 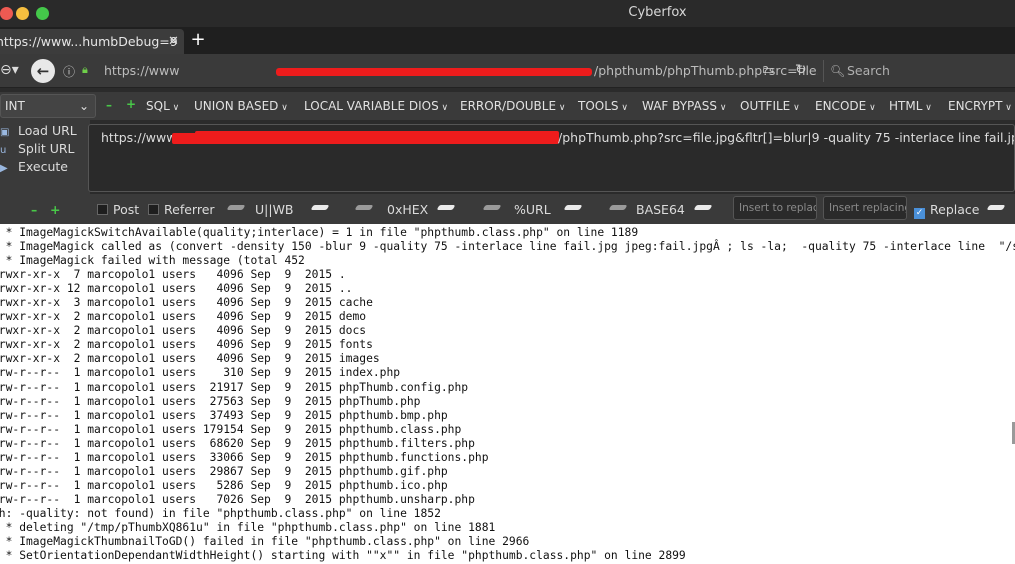 I want to click on menu-html: HTML, so click(x=910, y=106).